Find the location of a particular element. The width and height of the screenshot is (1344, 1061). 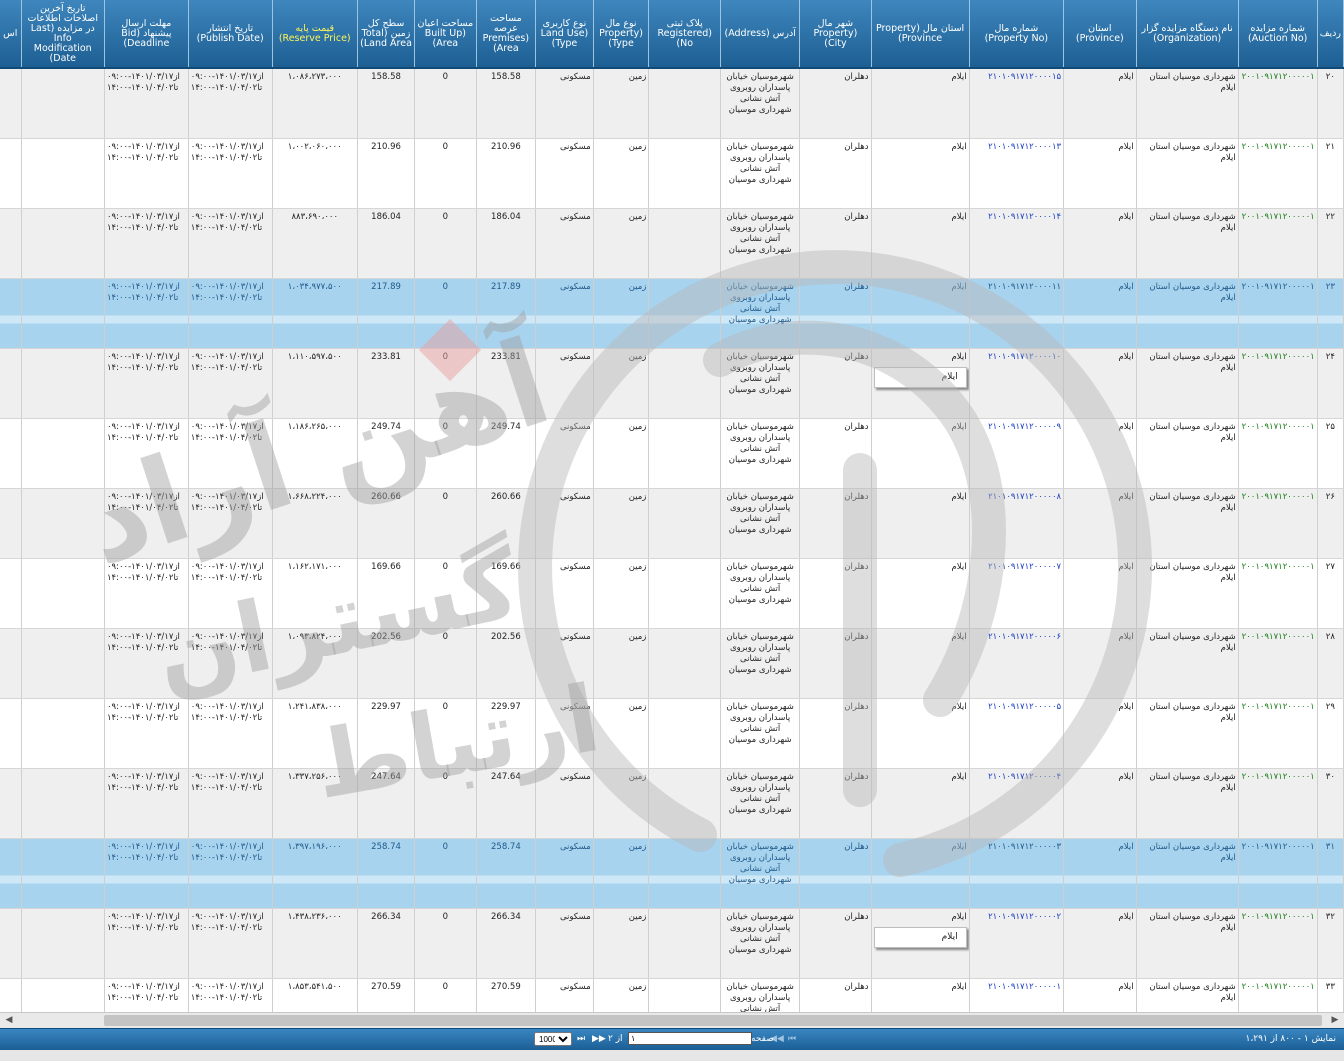

first-page-icon: ⏮ is located at coordinates (792, 1039).